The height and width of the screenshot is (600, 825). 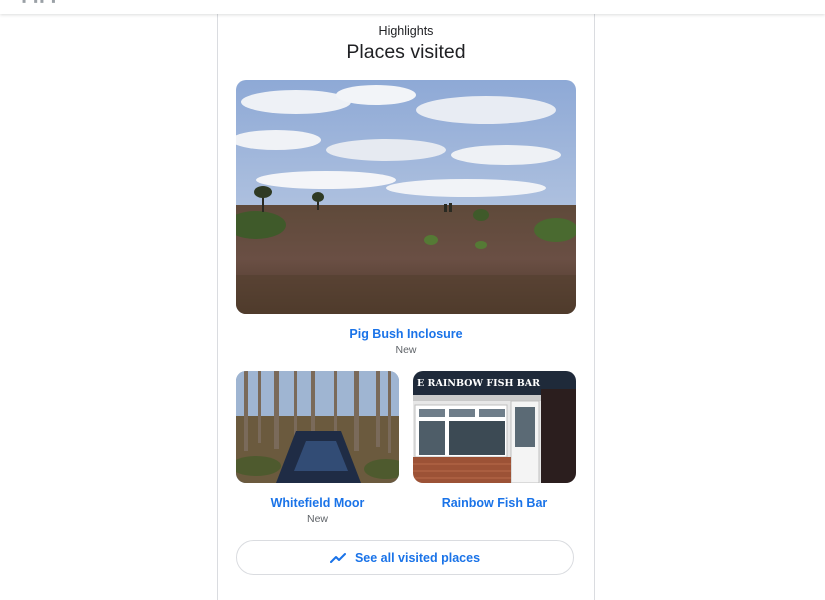 I want to click on top-app-bar: ▪ ▪▪ ▪, so click(x=412, y=7).